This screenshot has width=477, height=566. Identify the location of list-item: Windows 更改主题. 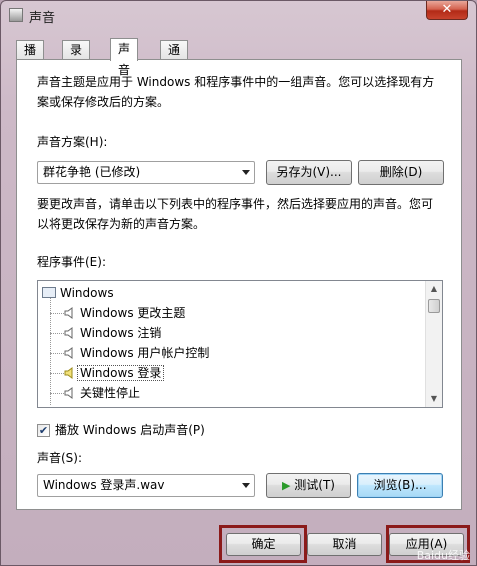
(124, 313).